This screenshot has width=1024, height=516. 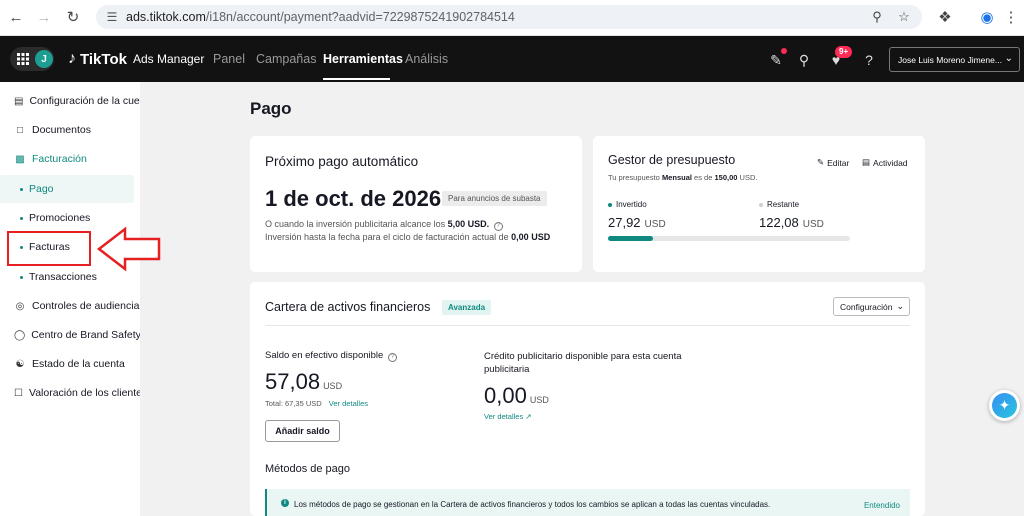 I want to click on nav-campanas: Campañas, so click(x=286, y=59).